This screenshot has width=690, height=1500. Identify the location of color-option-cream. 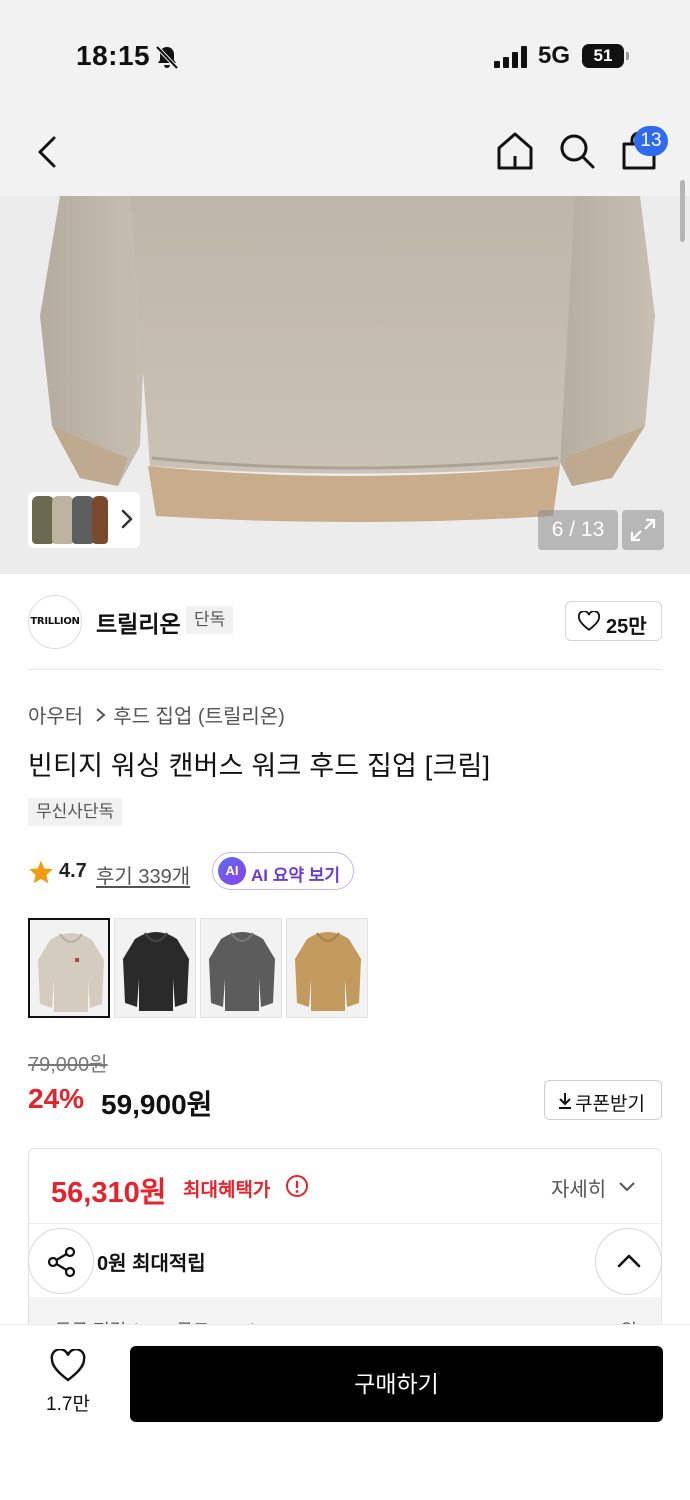
(69, 968).